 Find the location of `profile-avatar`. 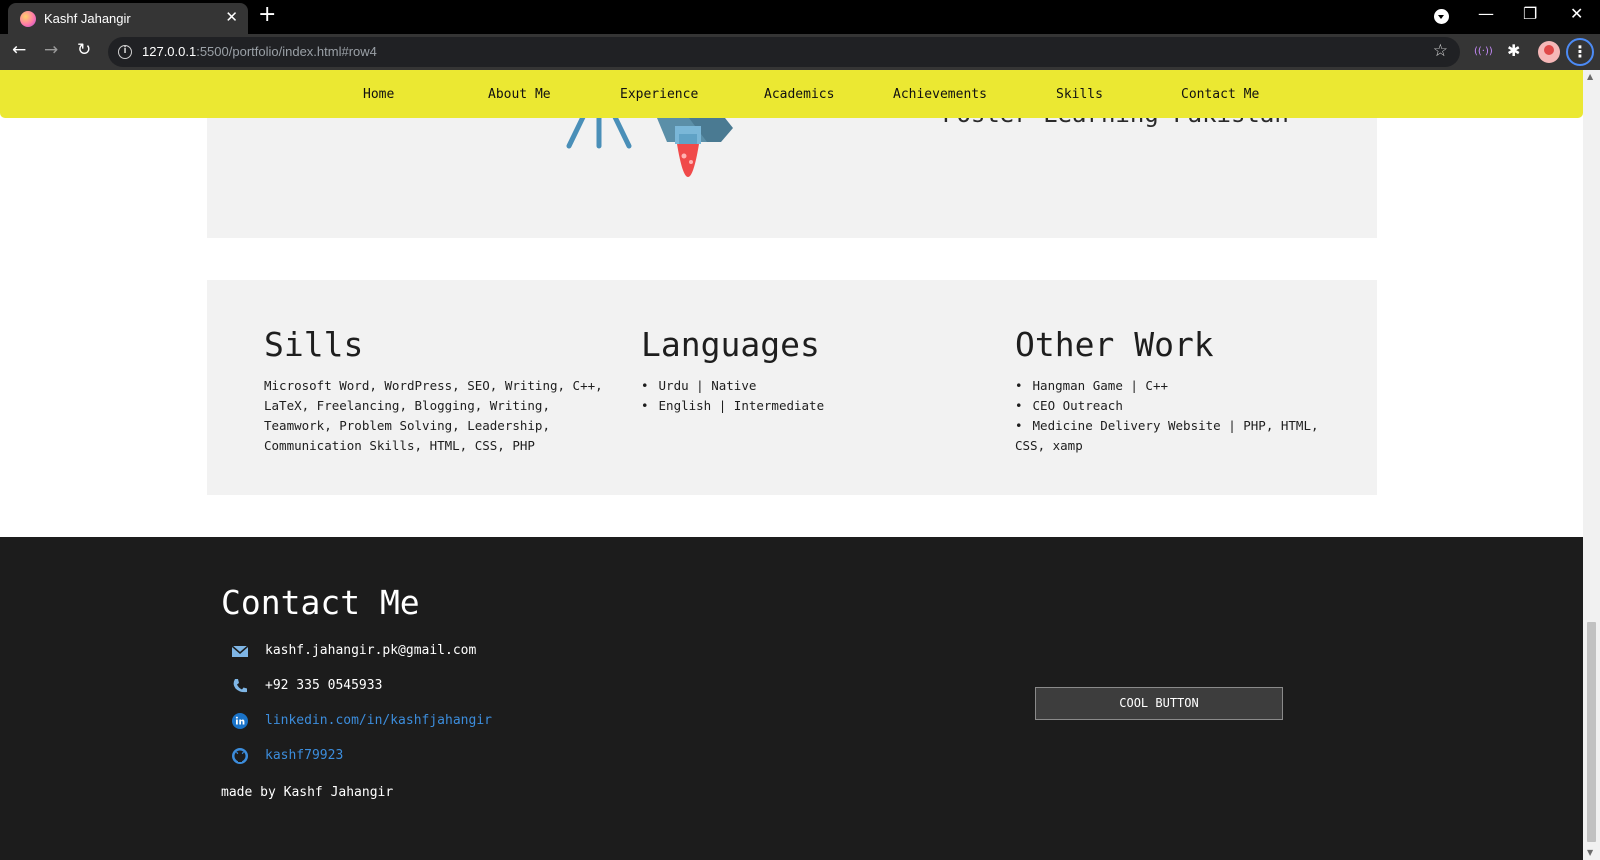

profile-avatar is located at coordinates (1549, 52).